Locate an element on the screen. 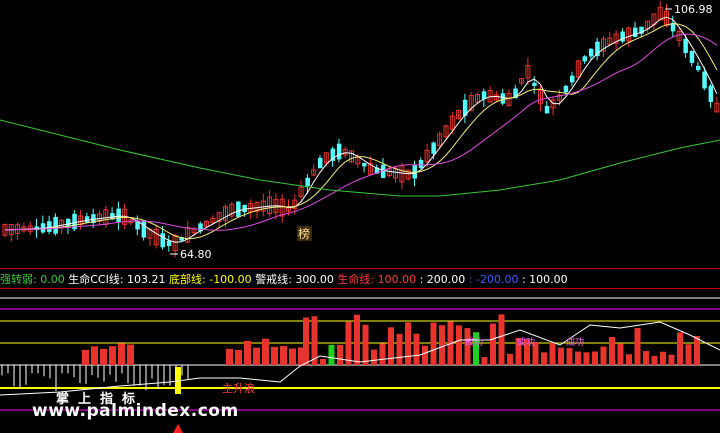  signal-marker-label: 榜 is located at coordinates (304, 233).